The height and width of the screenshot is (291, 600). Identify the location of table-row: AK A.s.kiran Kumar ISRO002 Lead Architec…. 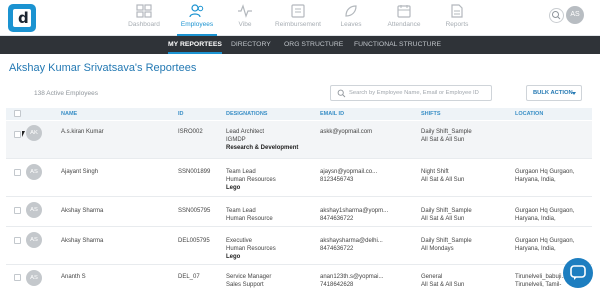
(299, 140).